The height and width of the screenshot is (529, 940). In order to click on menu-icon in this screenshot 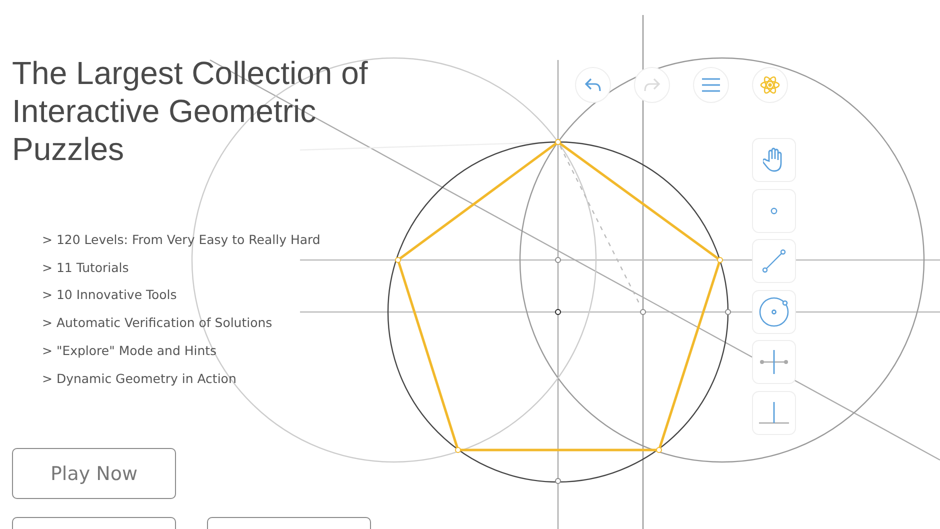, I will do `click(711, 85)`.